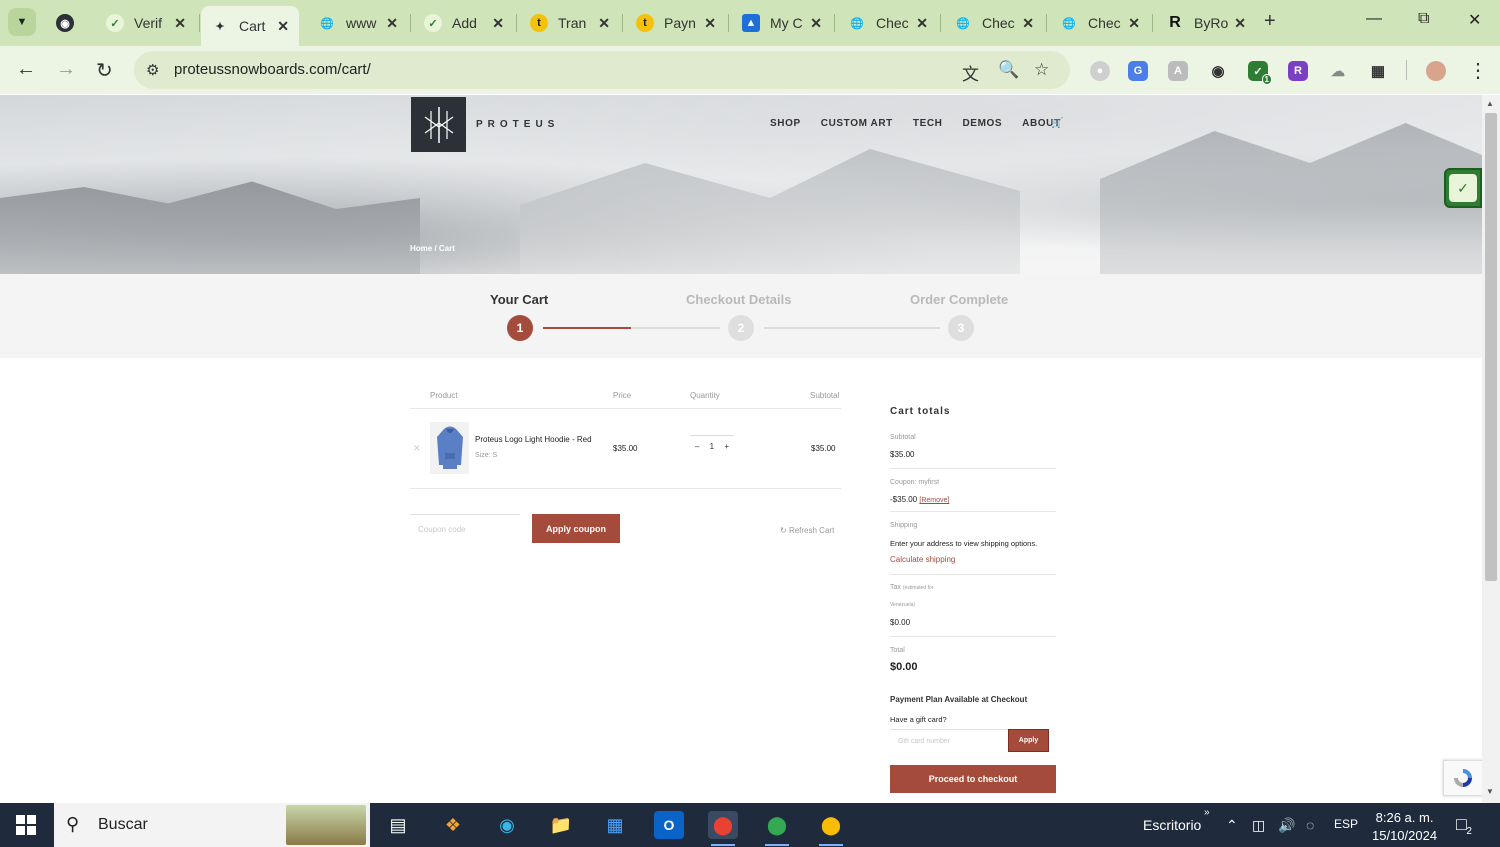 The height and width of the screenshot is (847, 1500). Describe the element at coordinates (465, 528) in the screenshot. I see `coupon-input` at that location.